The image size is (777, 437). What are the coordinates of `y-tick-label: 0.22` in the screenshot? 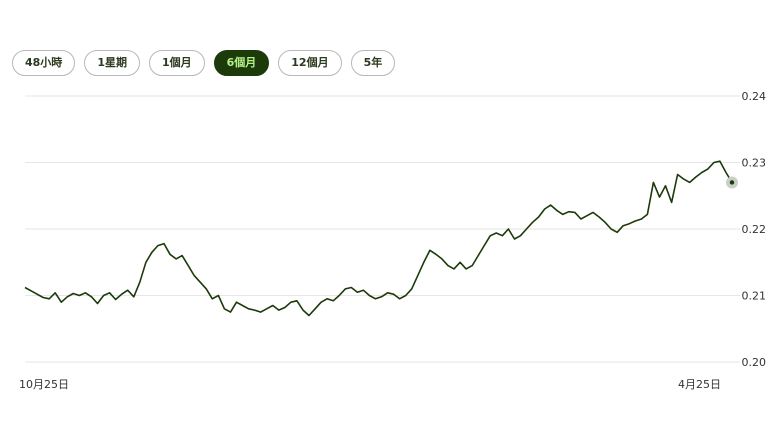 It's located at (754, 229).